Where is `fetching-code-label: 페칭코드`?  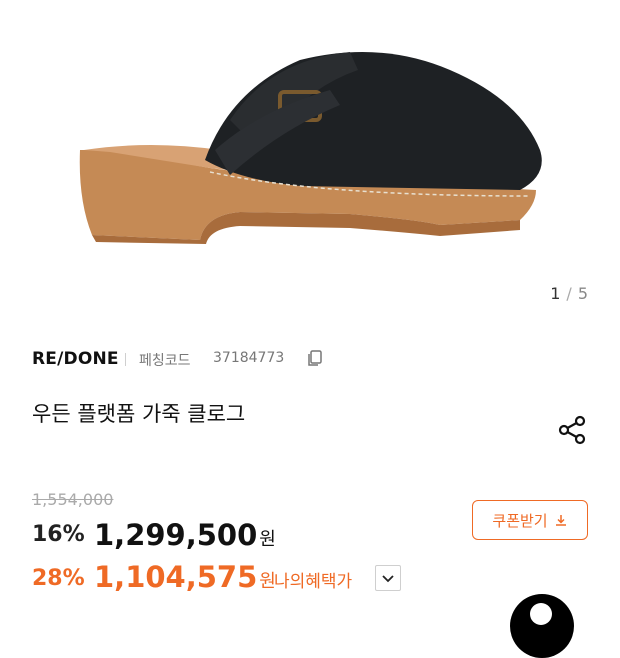 fetching-code-label: 페칭코드 is located at coordinates (165, 361).